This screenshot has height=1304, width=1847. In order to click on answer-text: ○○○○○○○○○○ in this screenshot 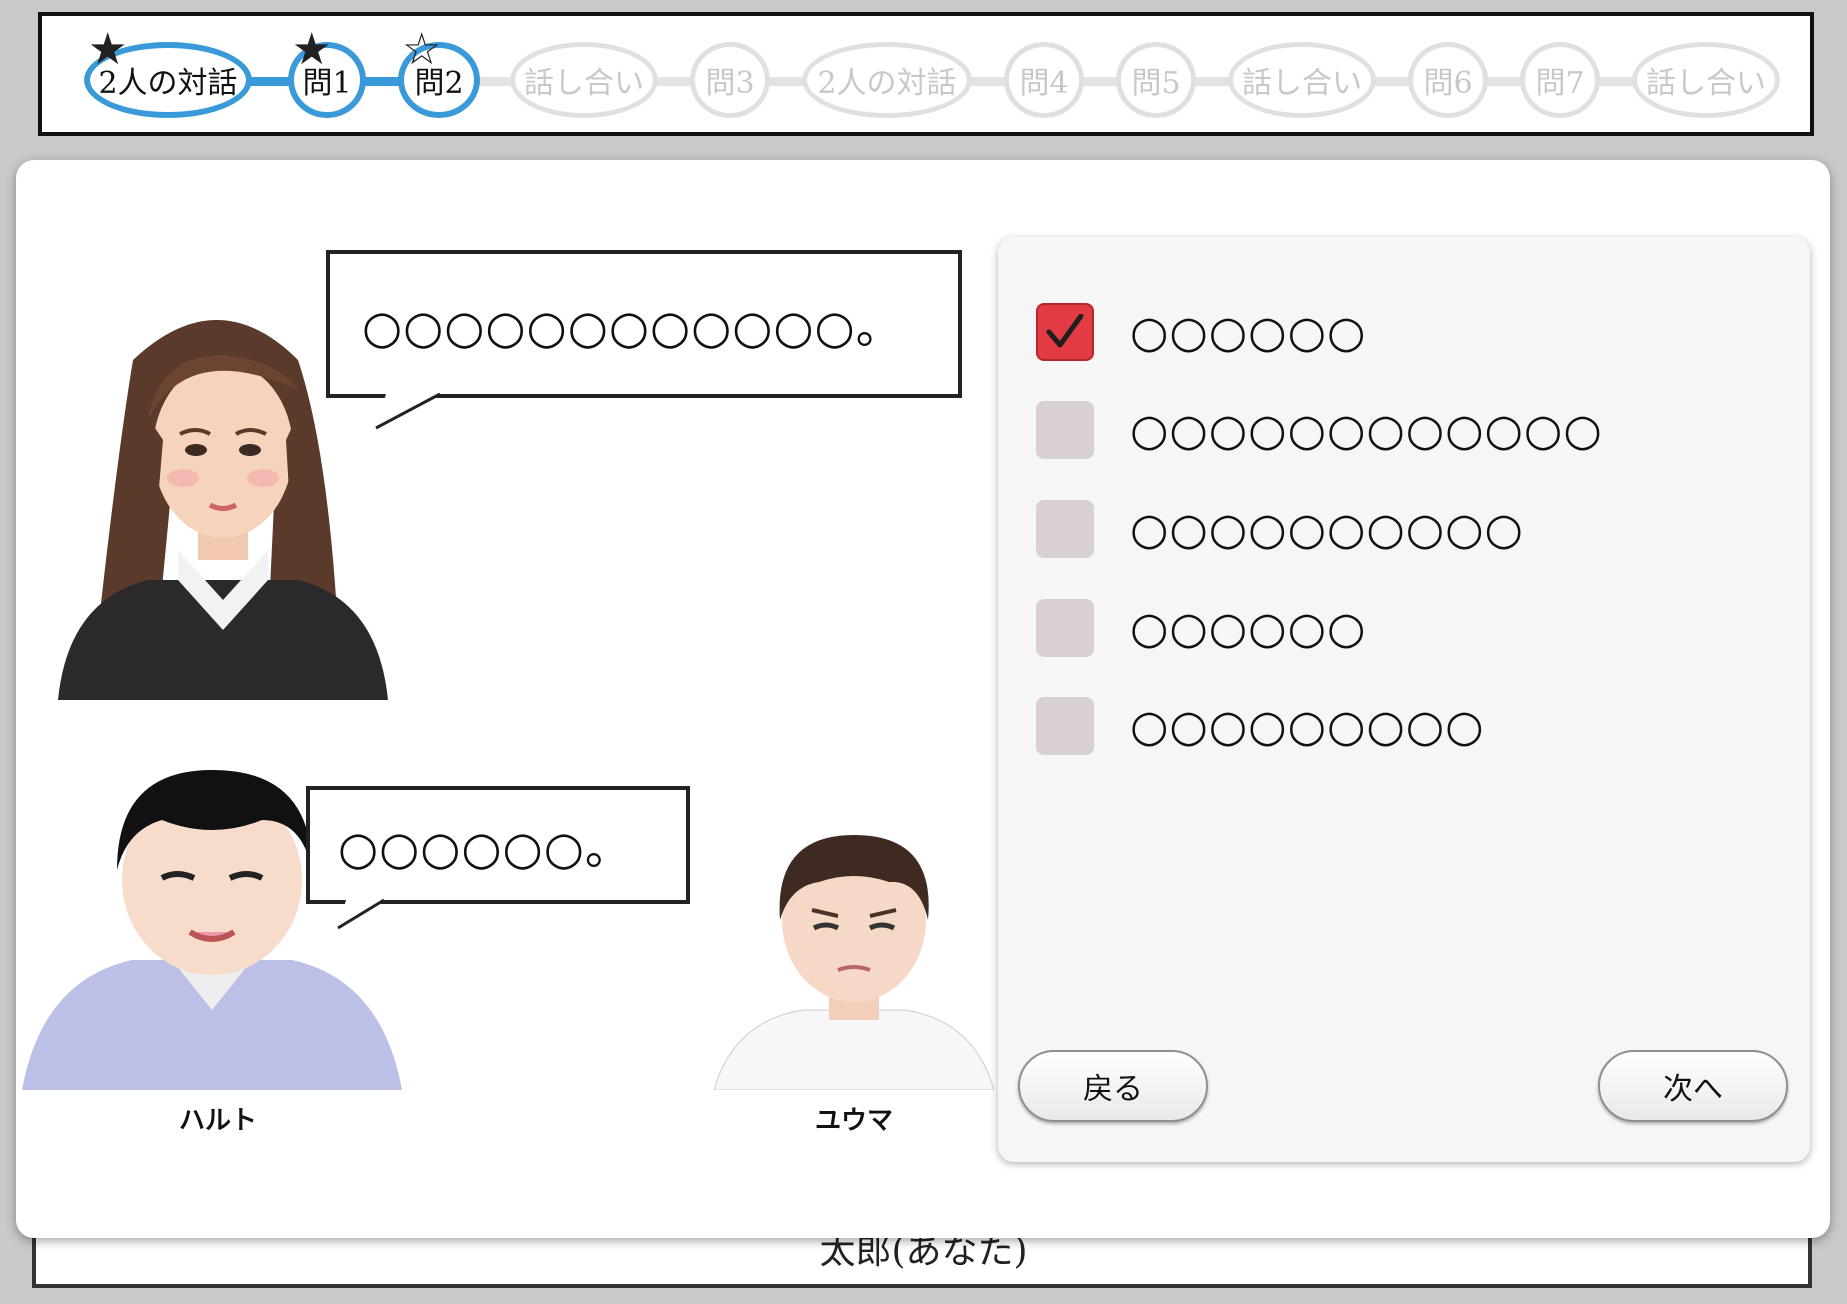, I will do `click(1327, 529)`.